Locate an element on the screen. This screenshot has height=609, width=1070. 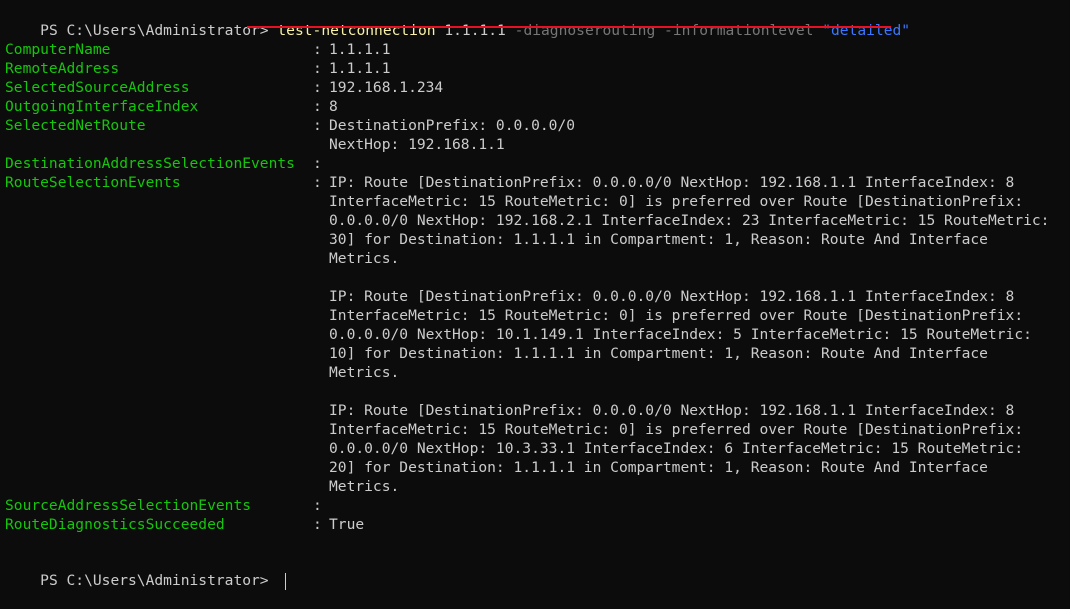
property-value: NextHop: 192.168.1.1 is located at coordinates (417, 144).